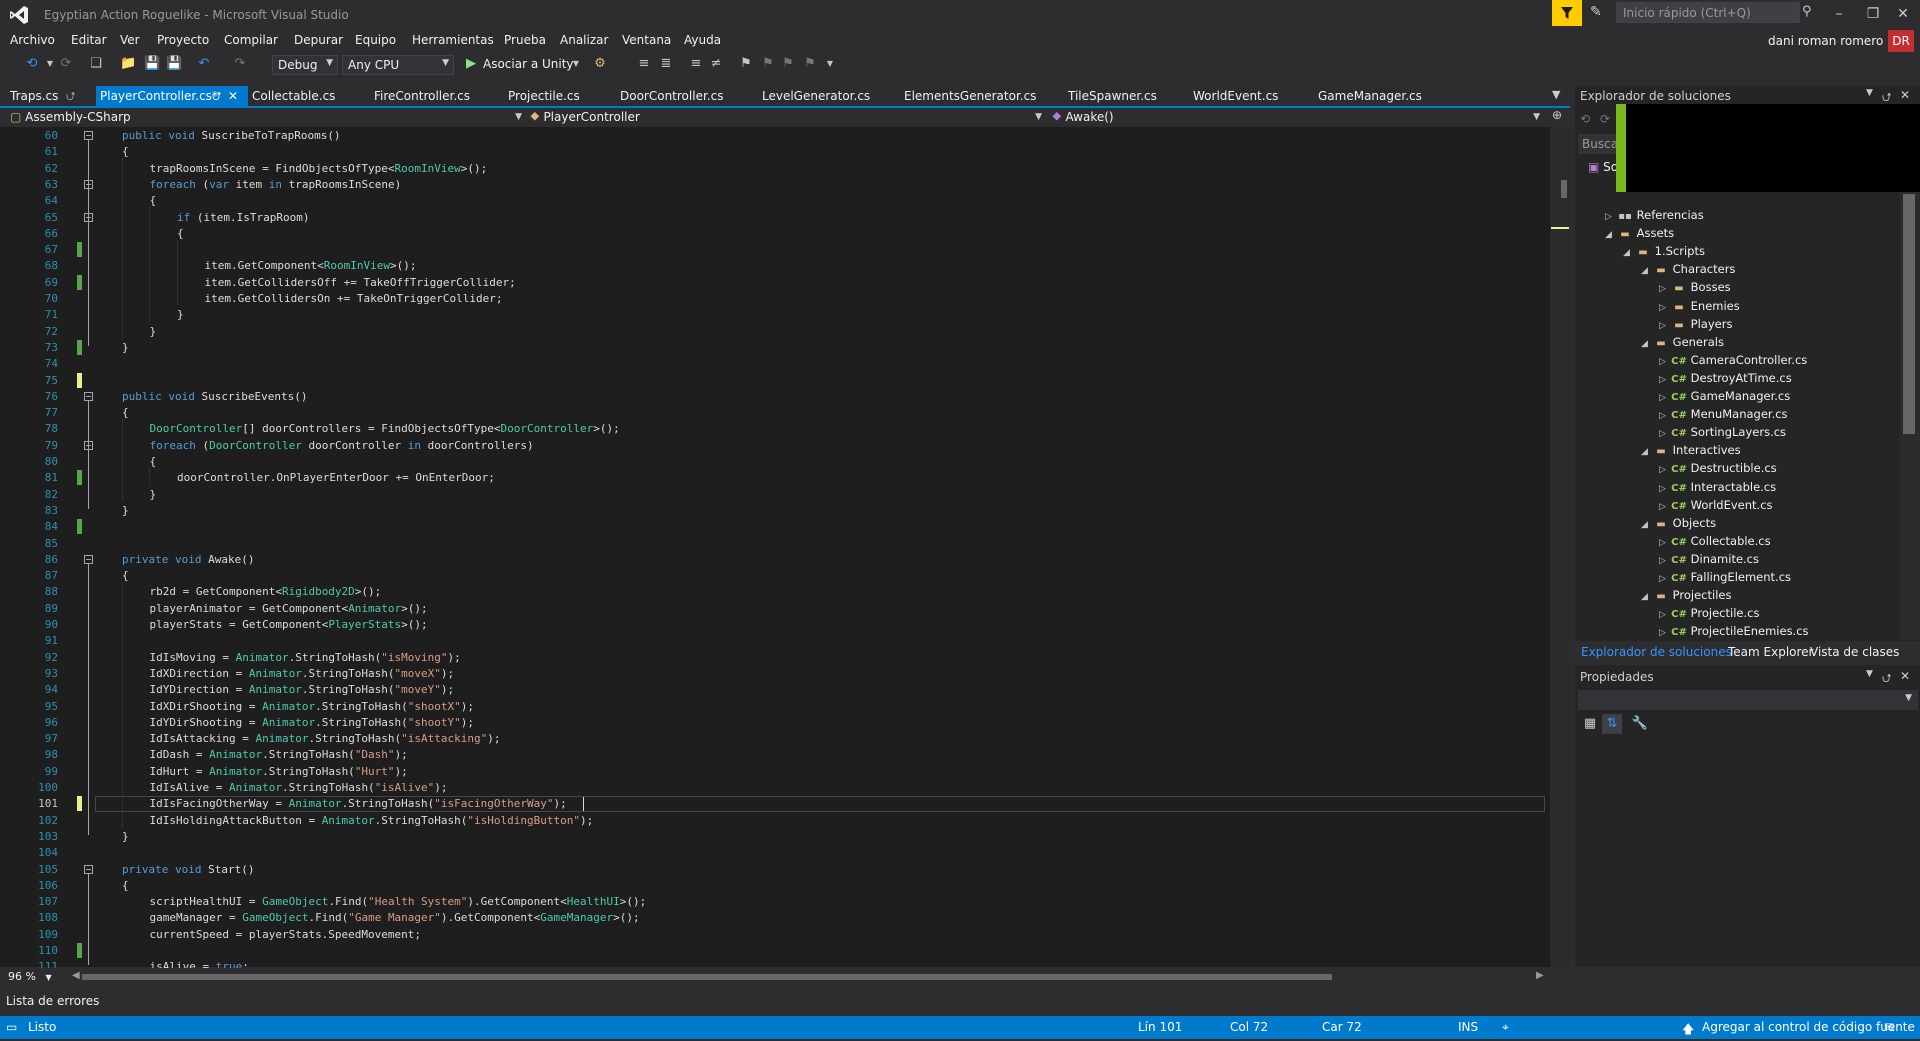 The image size is (1920, 1041). What do you see at coordinates (1724, 396) in the screenshot?
I see `tree-item: ▷ C# GameManager.cs` at bounding box center [1724, 396].